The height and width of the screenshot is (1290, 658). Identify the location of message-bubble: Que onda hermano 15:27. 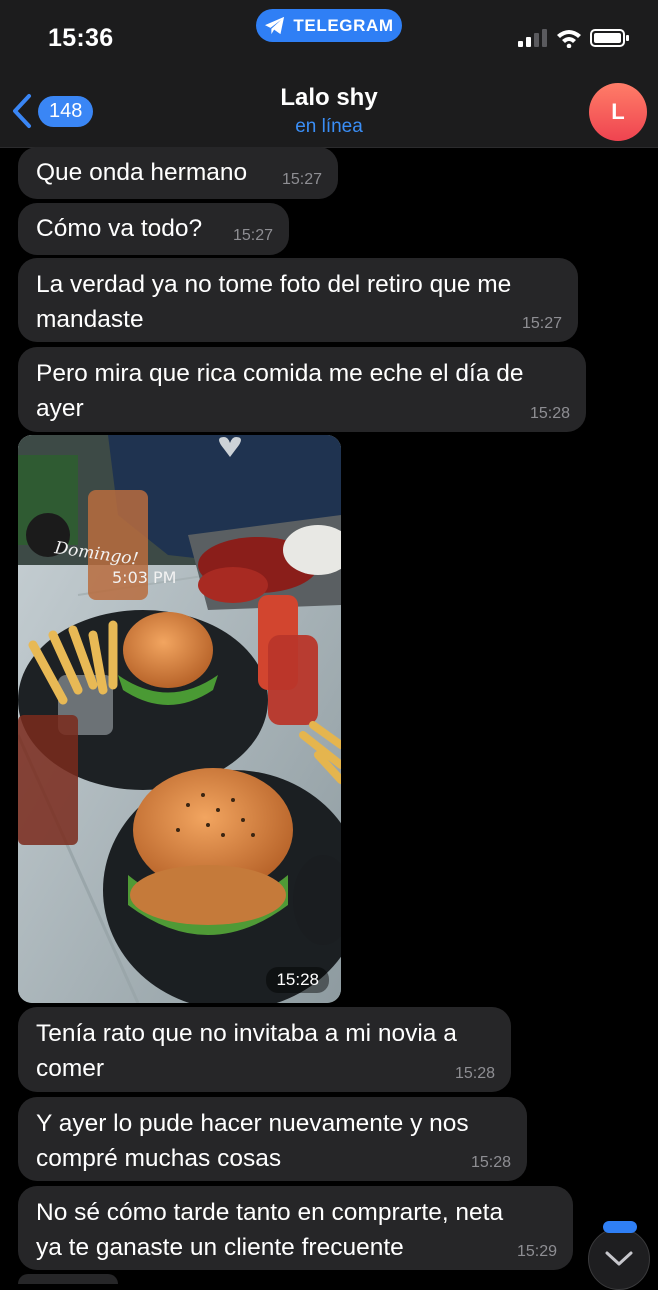
(178, 173).